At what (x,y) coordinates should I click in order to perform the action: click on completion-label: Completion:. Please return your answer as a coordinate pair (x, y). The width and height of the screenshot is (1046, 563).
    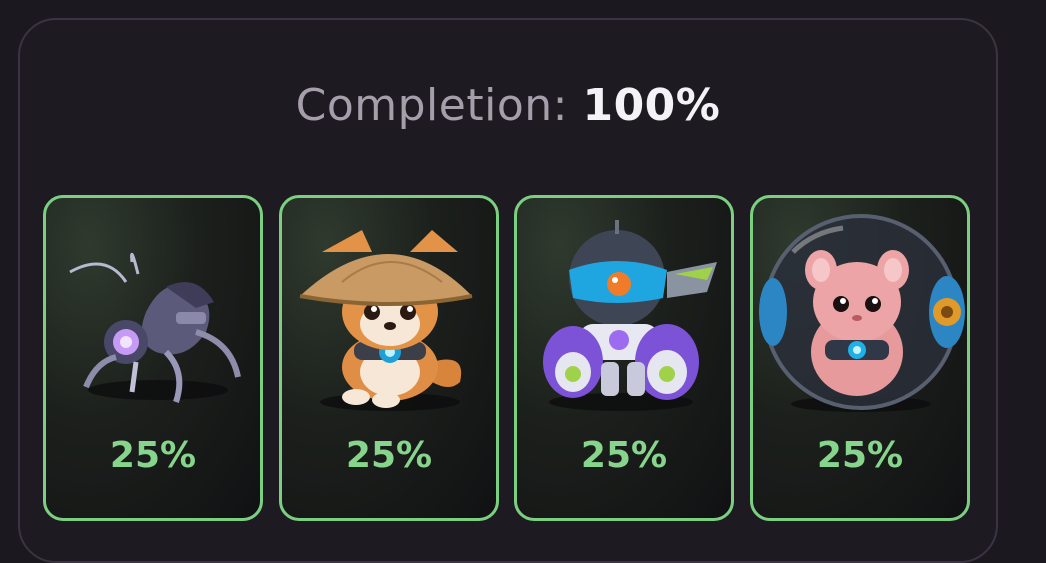
    Looking at the image, I should click on (431, 105).